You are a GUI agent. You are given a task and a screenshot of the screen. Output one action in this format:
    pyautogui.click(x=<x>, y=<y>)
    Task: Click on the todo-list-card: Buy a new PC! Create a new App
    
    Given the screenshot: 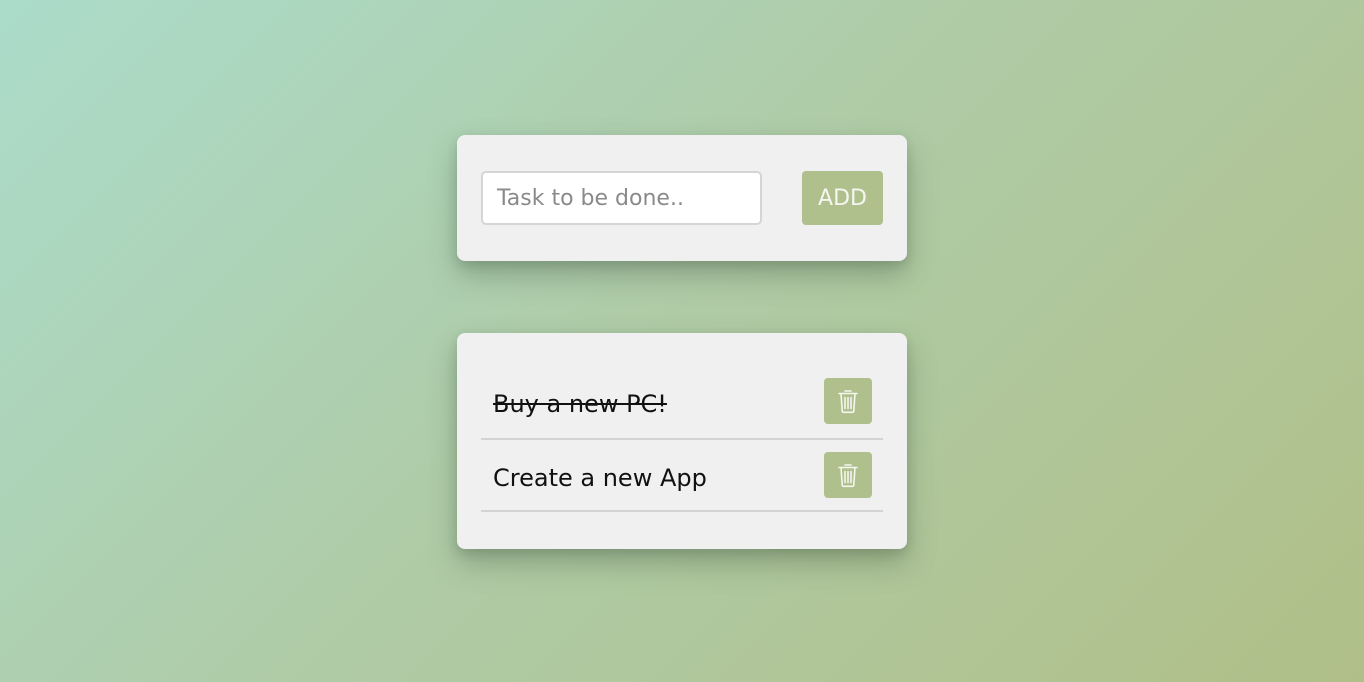 What is the action you would take?
    pyautogui.click(x=682, y=441)
    